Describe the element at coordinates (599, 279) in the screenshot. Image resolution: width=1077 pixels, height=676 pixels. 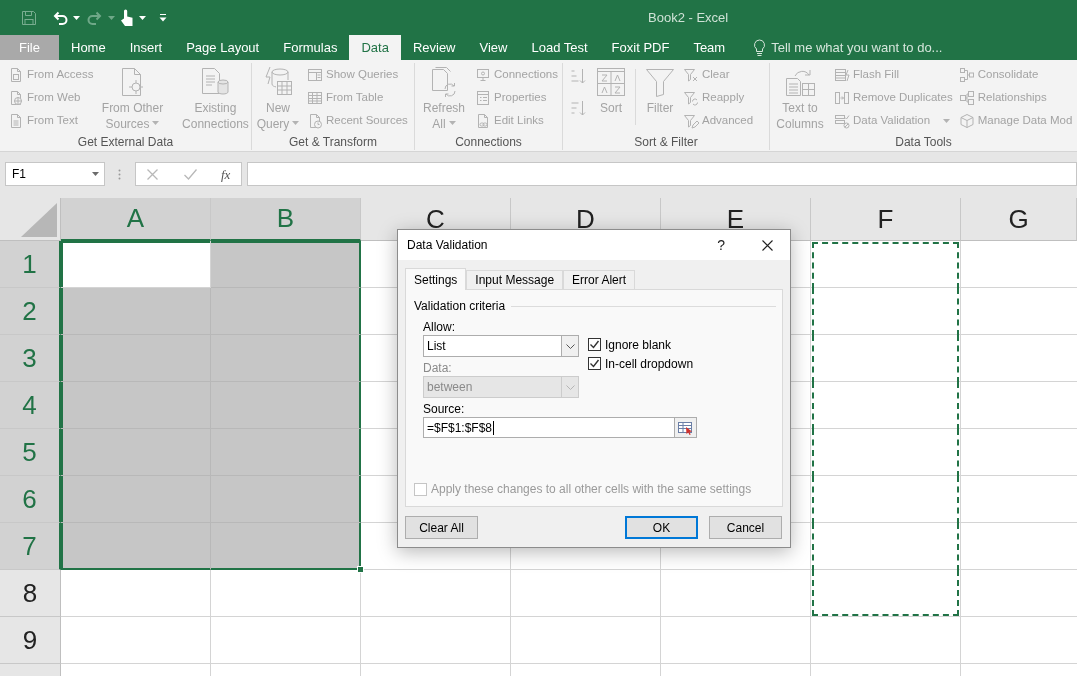
I see `dialog-tab: Error Alert` at that location.